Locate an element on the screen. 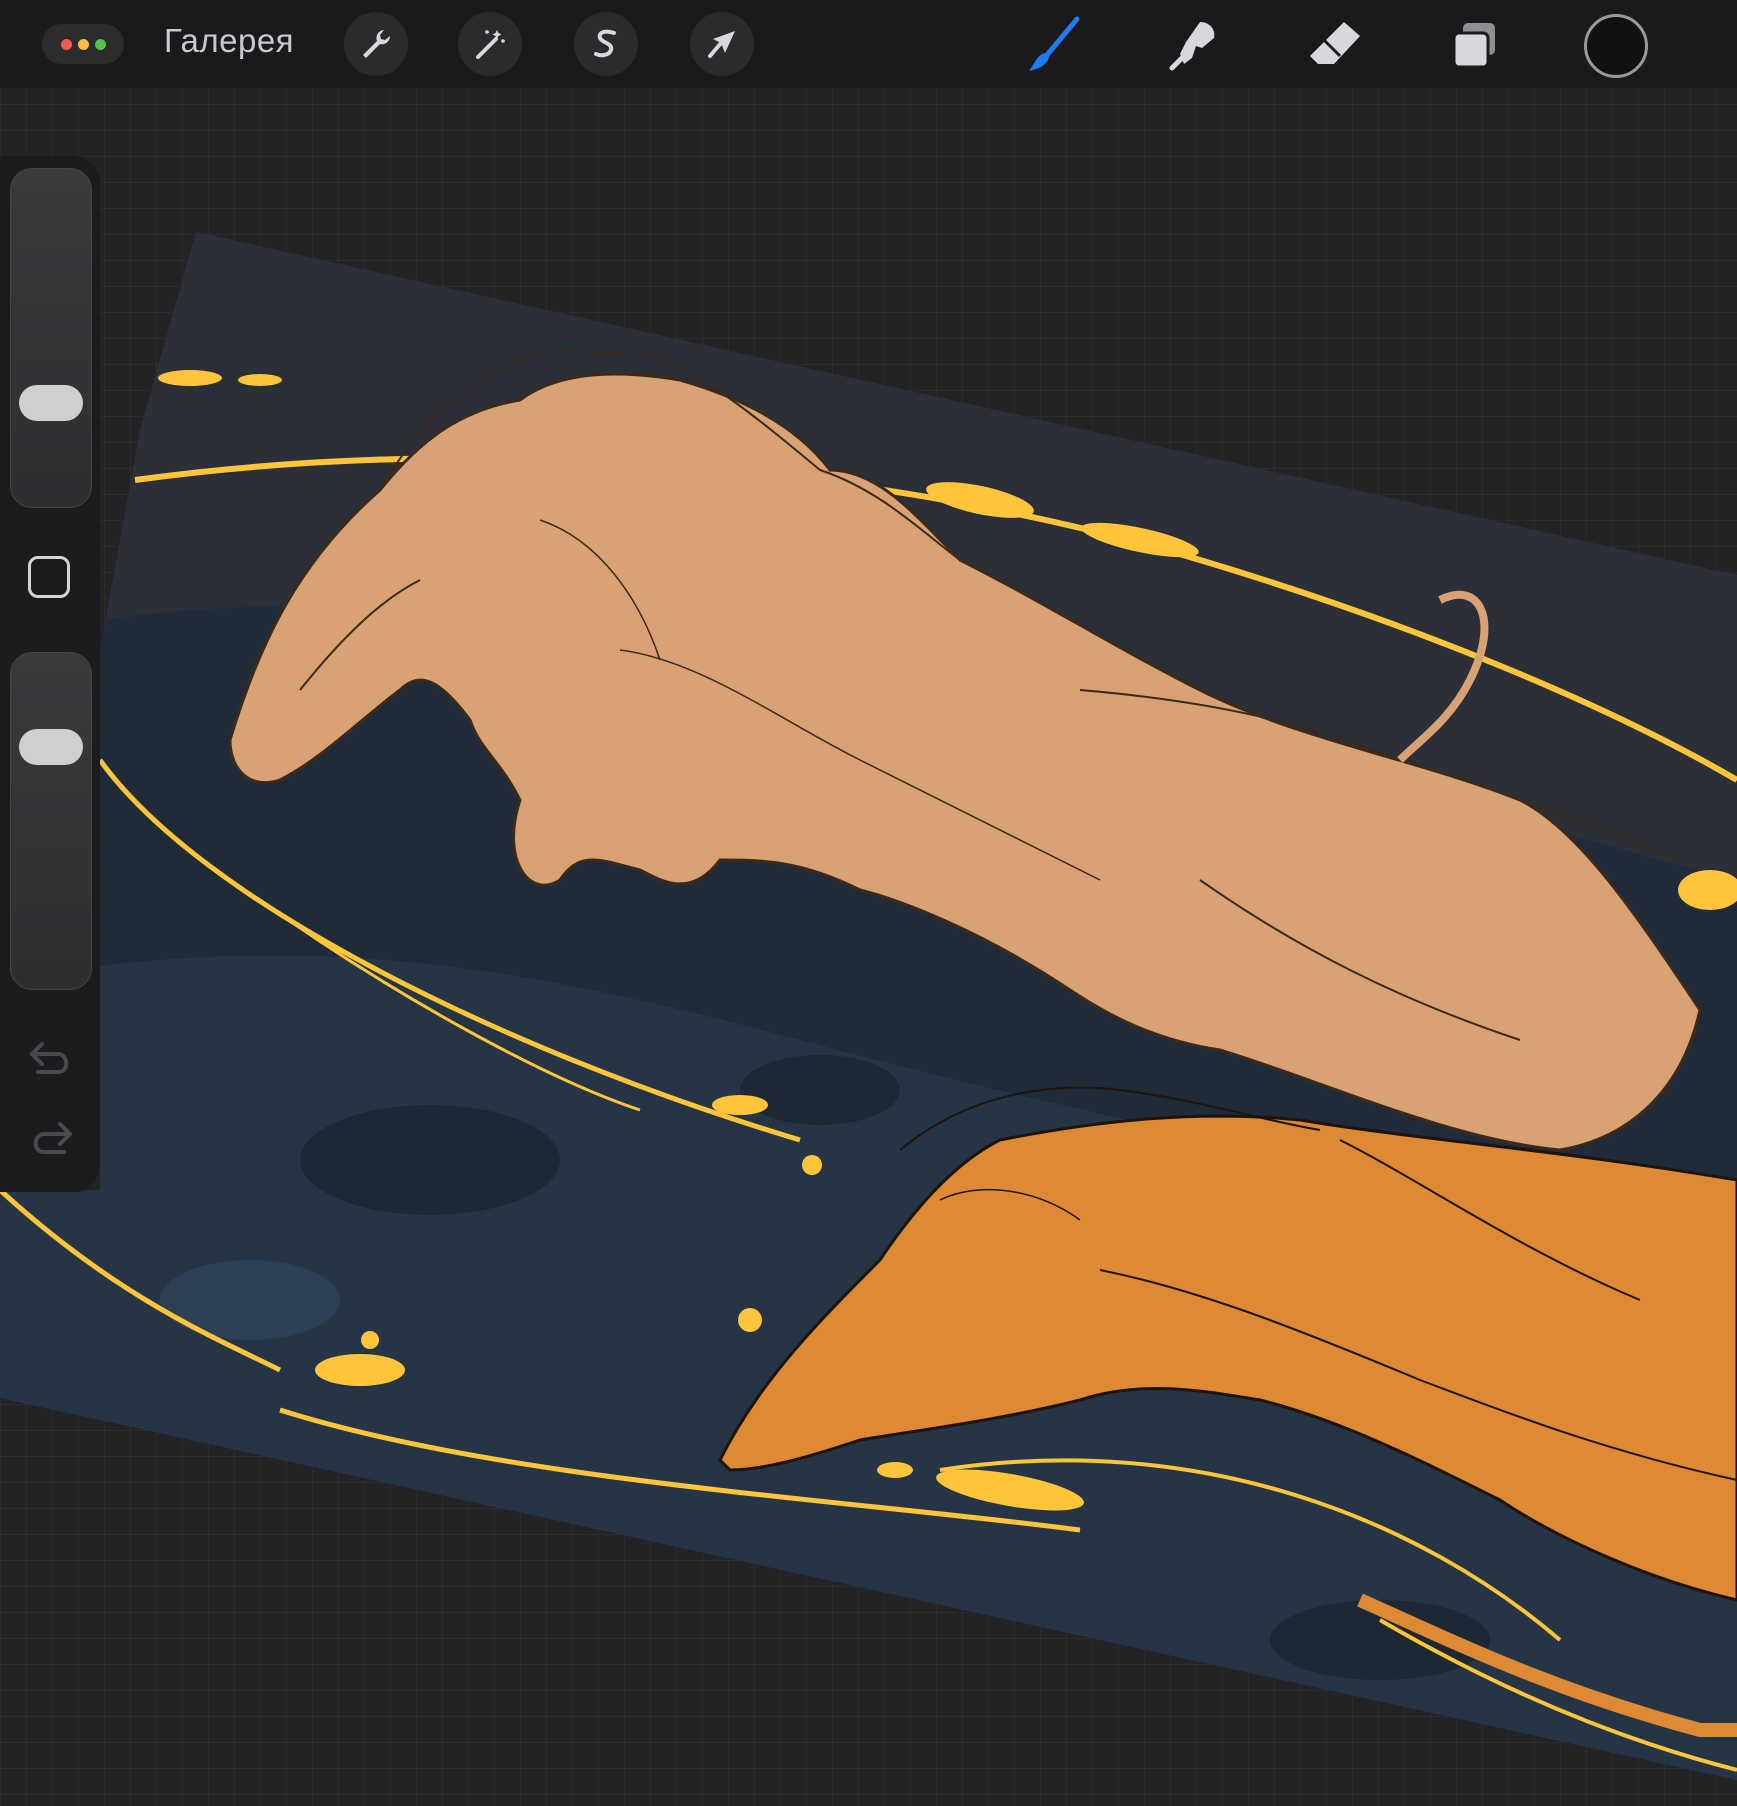 Image resolution: width=1737 pixels, height=1806 pixels. eraser-button is located at coordinates (1335, 45).